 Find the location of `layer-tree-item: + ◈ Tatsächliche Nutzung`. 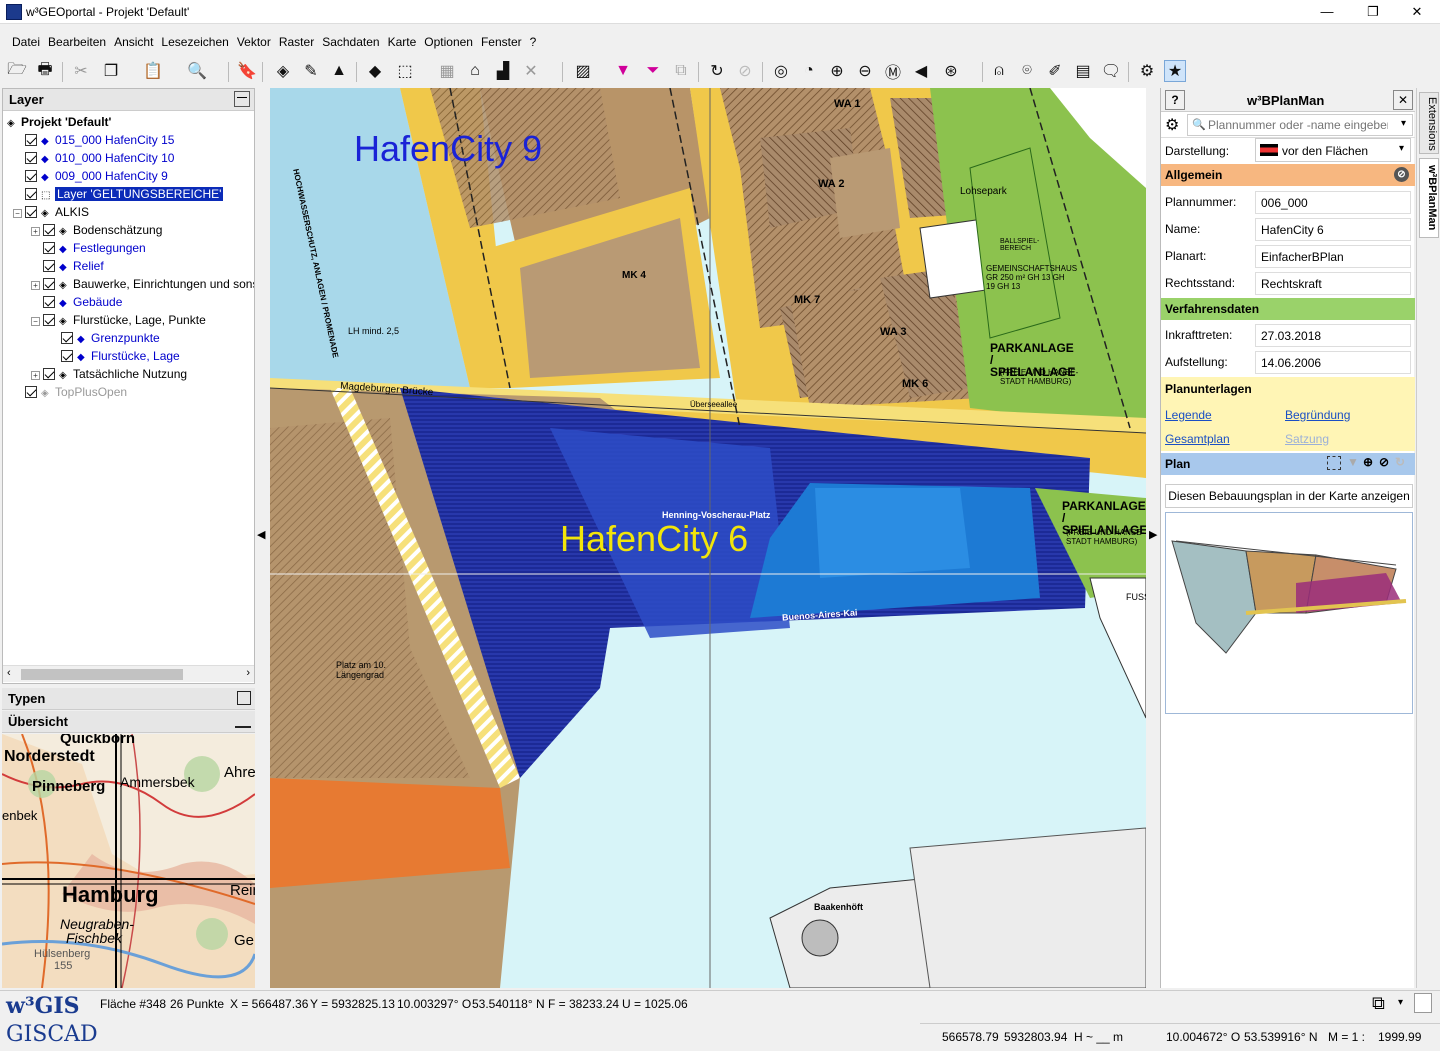

layer-tree-item: + ◈ Tatsächliche Nutzung is located at coordinates (109, 374).